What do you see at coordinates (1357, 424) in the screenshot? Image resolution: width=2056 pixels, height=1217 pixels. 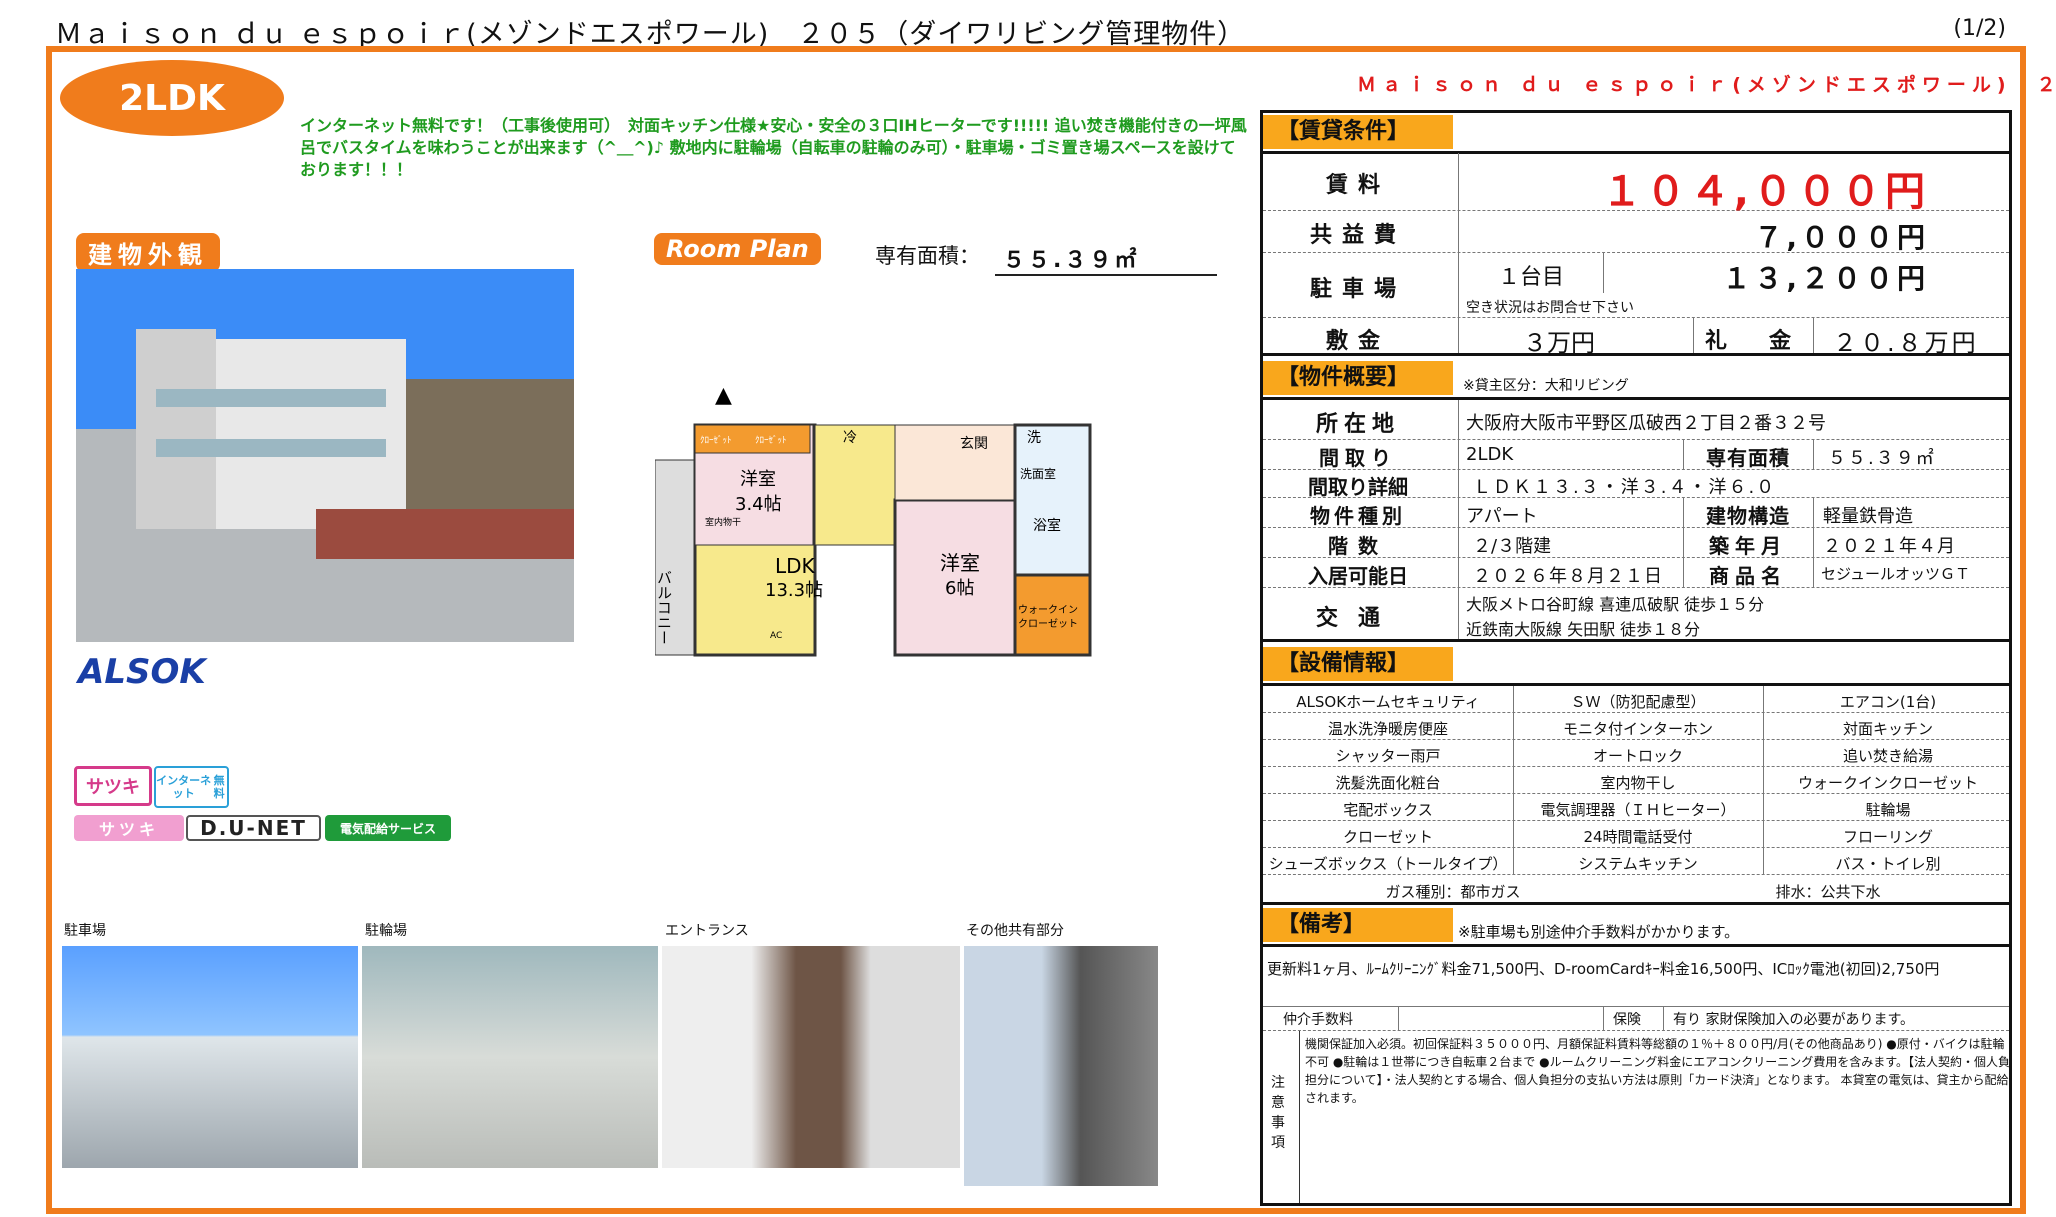 I see `address-label: 所在地` at bounding box center [1357, 424].